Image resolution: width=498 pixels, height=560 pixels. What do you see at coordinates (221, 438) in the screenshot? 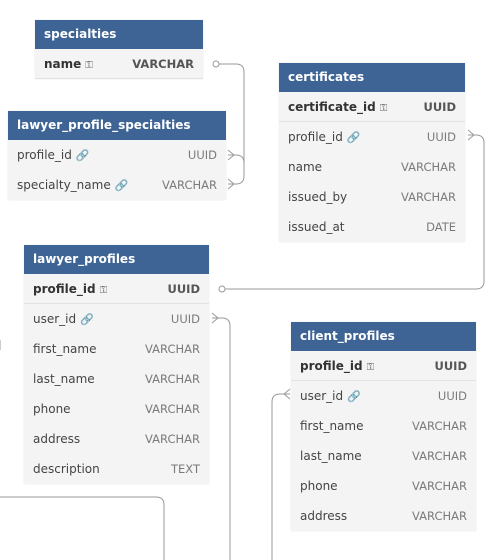
I see `connector-lawyer-user-id` at bounding box center [221, 438].